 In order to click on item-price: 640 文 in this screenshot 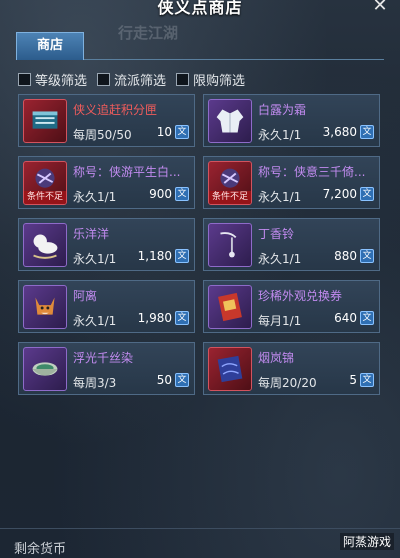, I will do `click(354, 318)`.